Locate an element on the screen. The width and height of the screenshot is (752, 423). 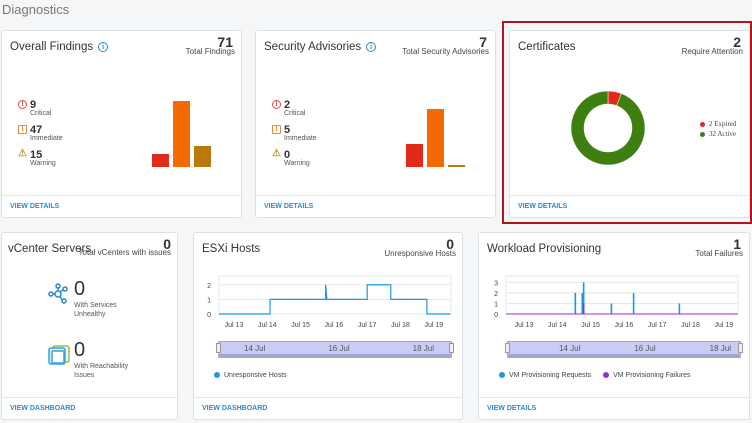
stat-warning: ⚠ 0 Warning is located at coordinates (291, 158).